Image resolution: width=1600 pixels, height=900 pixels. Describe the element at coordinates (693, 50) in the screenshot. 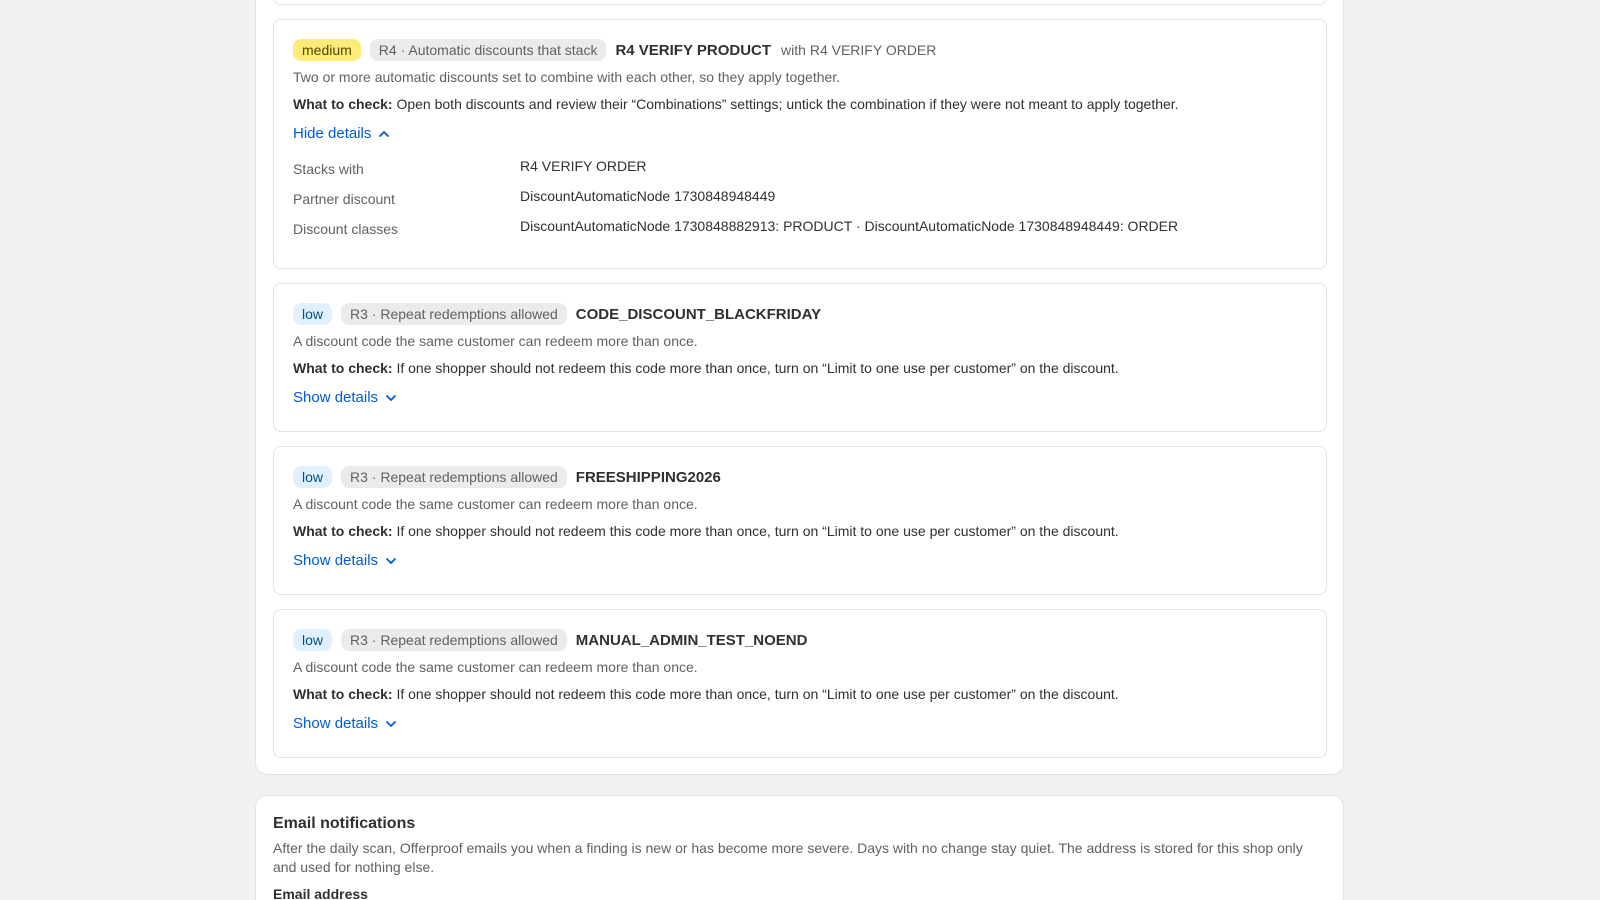

I see `finding-title: R4 VERIFY PRODUCT` at that location.